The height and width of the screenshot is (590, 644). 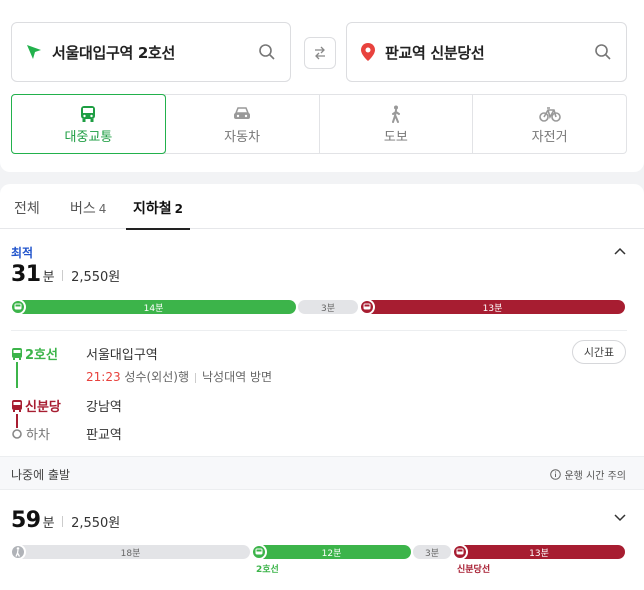 I want to click on step-shinbundang: 신분당, so click(x=36, y=405).